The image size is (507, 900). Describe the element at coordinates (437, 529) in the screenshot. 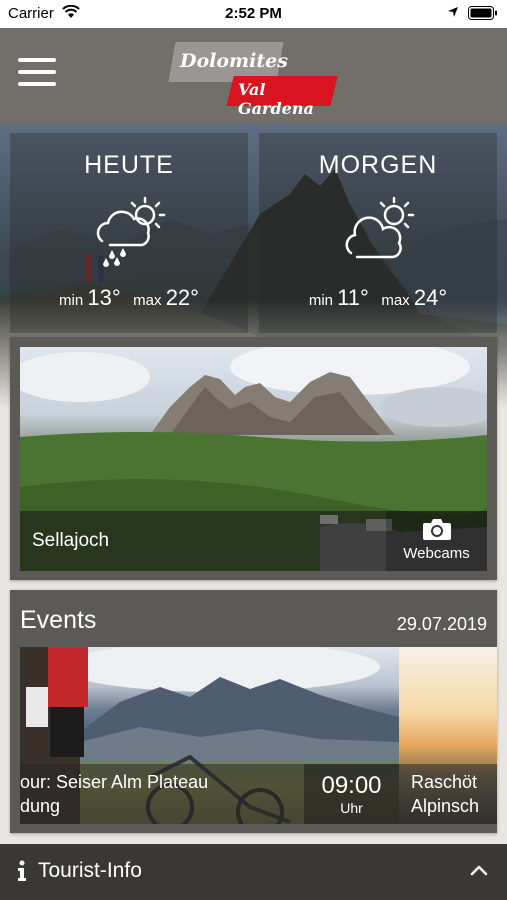

I see `camera-icon` at that location.